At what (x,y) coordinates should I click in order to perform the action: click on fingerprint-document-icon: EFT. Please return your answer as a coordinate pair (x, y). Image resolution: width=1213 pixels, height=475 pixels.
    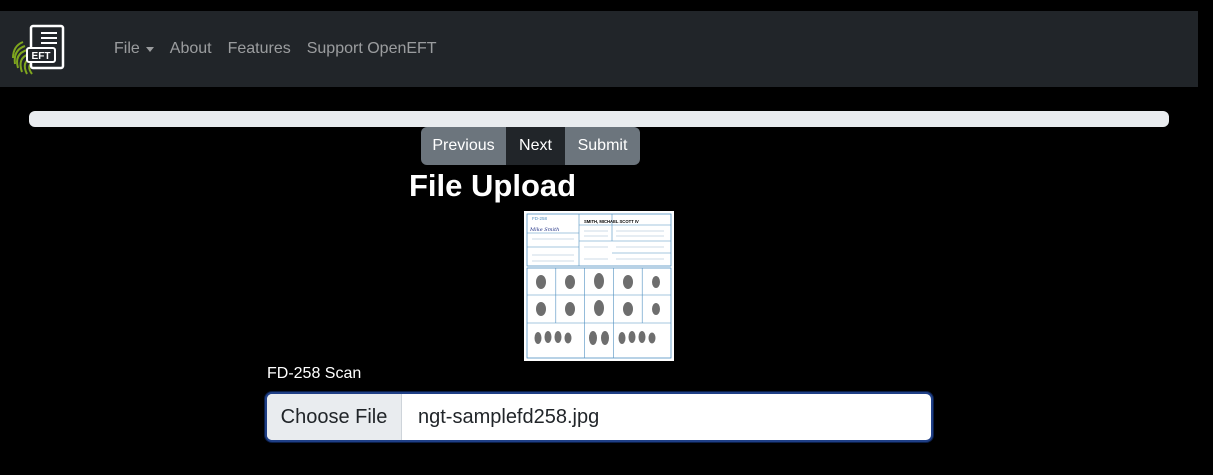
    Looking at the image, I should click on (38, 49).